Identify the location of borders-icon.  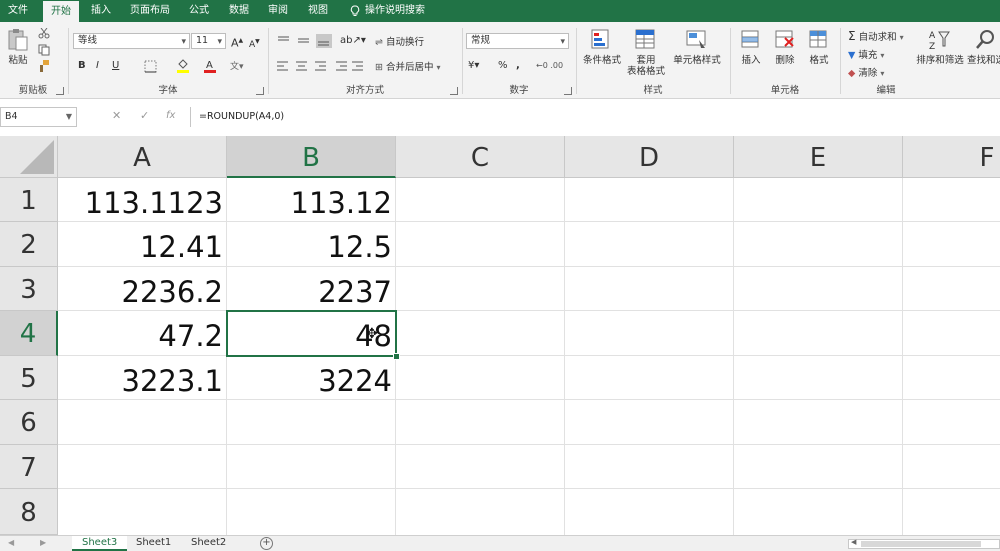
(150, 66).